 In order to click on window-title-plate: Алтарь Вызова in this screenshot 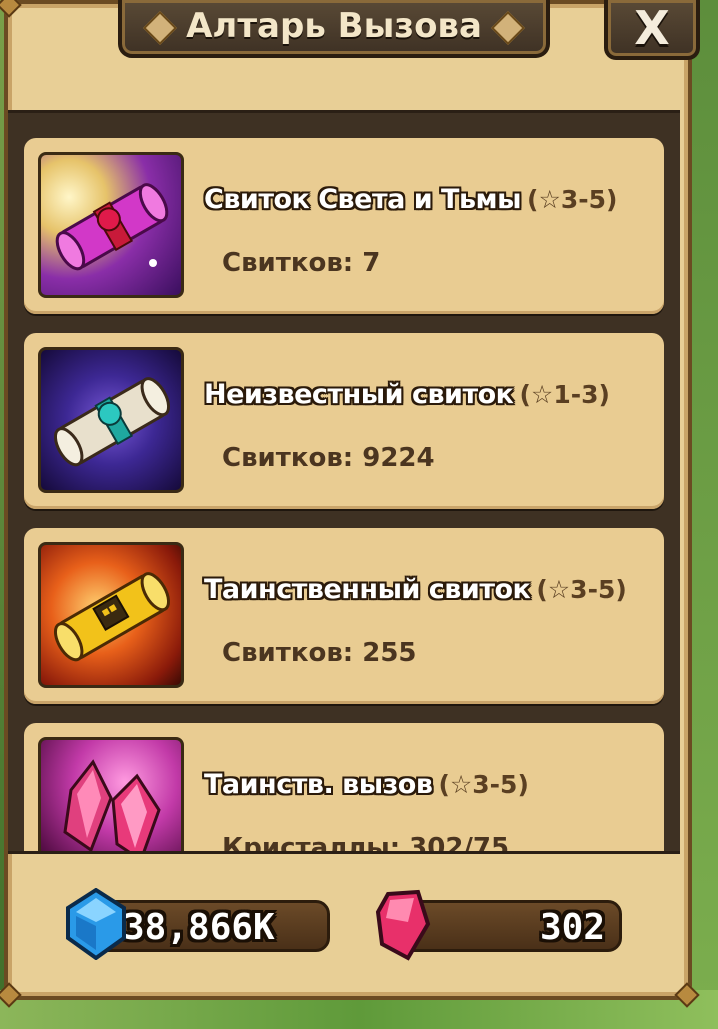, I will do `click(334, 29)`.